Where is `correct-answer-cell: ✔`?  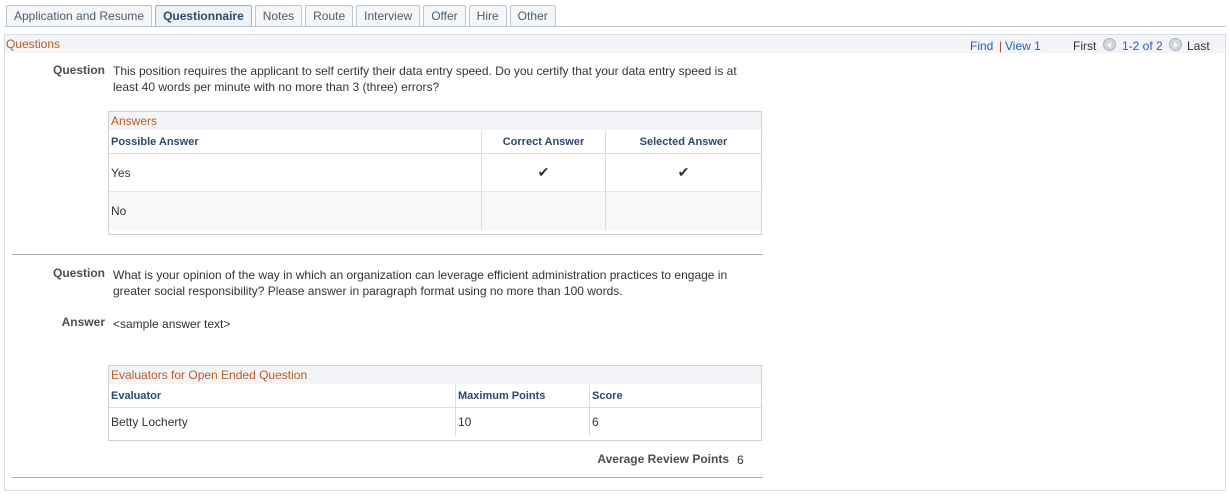
correct-answer-cell: ✔ is located at coordinates (543, 172).